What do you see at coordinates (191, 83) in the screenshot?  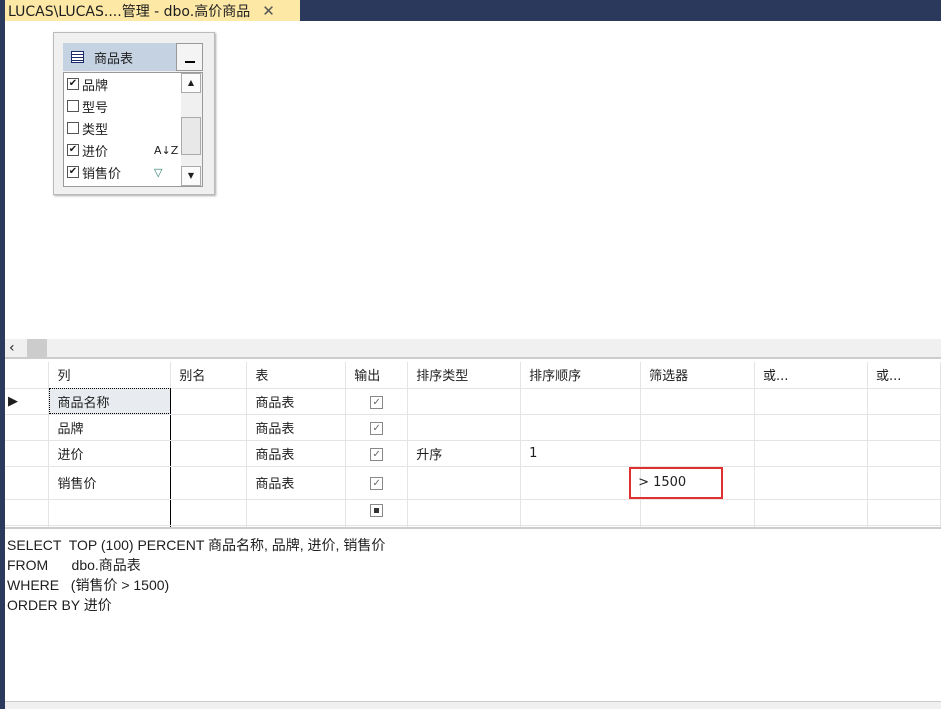 I see `scroll-up-button: ▲` at bounding box center [191, 83].